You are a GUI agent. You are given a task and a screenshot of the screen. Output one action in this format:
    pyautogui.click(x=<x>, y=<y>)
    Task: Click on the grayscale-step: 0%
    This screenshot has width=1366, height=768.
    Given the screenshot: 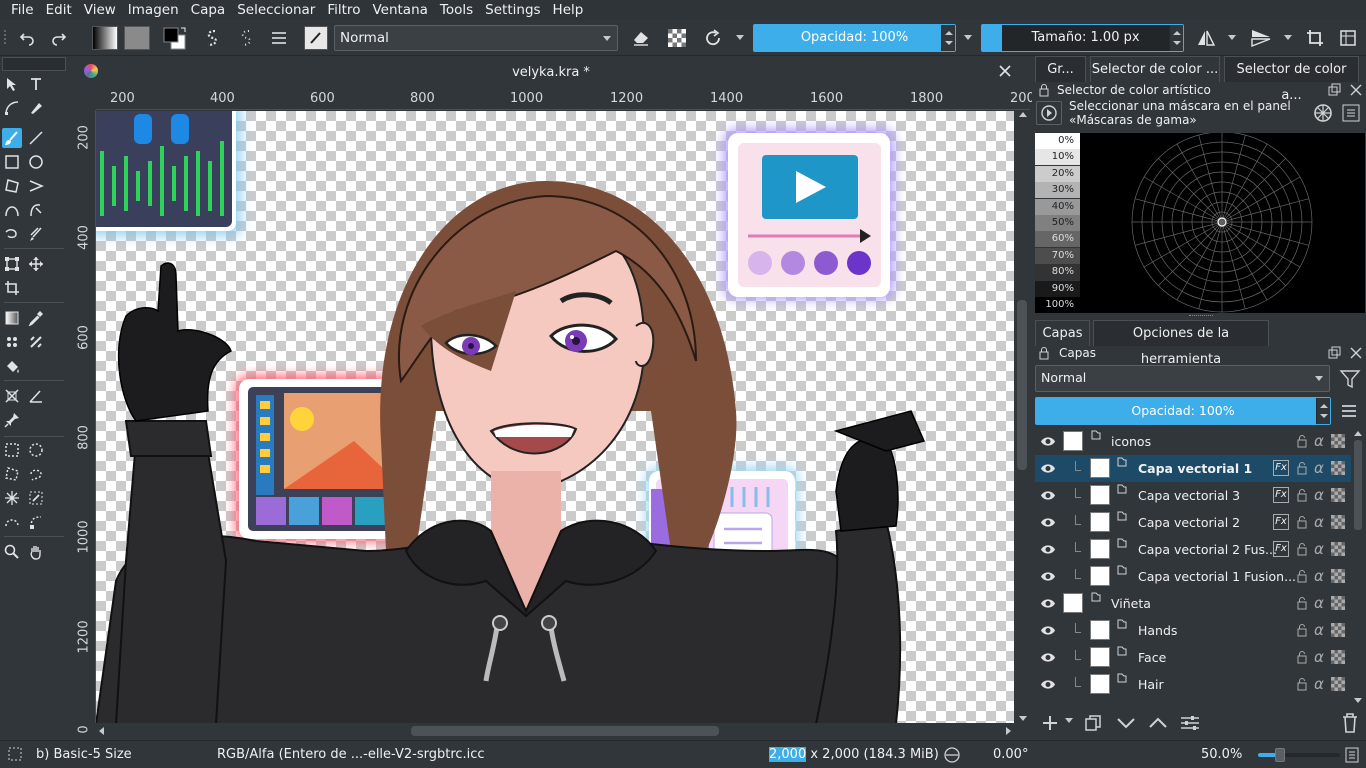 What is the action you would take?
    pyautogui.click(x=1057, y=141)
    